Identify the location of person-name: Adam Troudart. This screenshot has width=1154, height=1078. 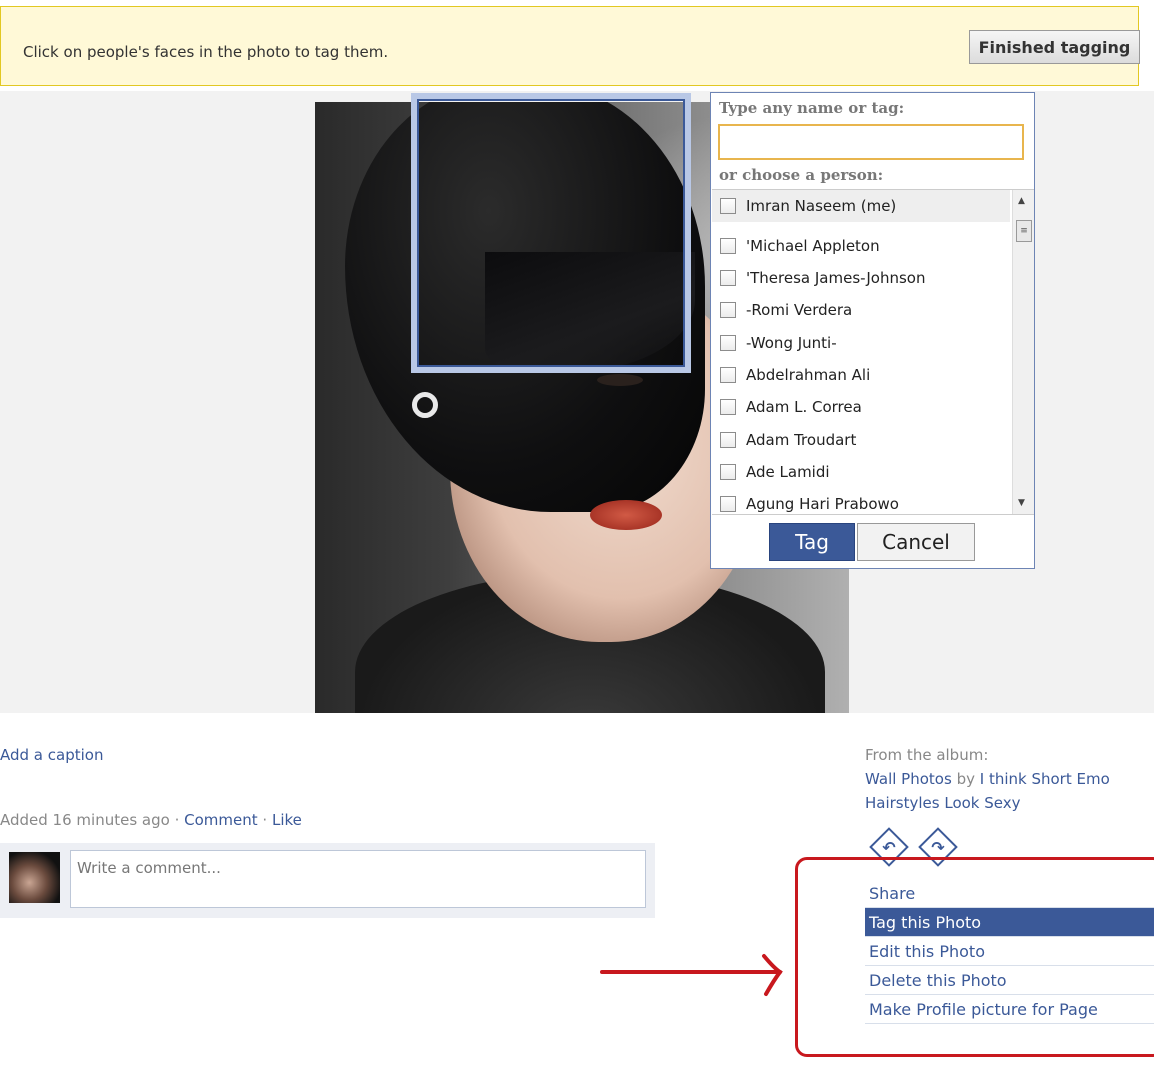
(801, 440).